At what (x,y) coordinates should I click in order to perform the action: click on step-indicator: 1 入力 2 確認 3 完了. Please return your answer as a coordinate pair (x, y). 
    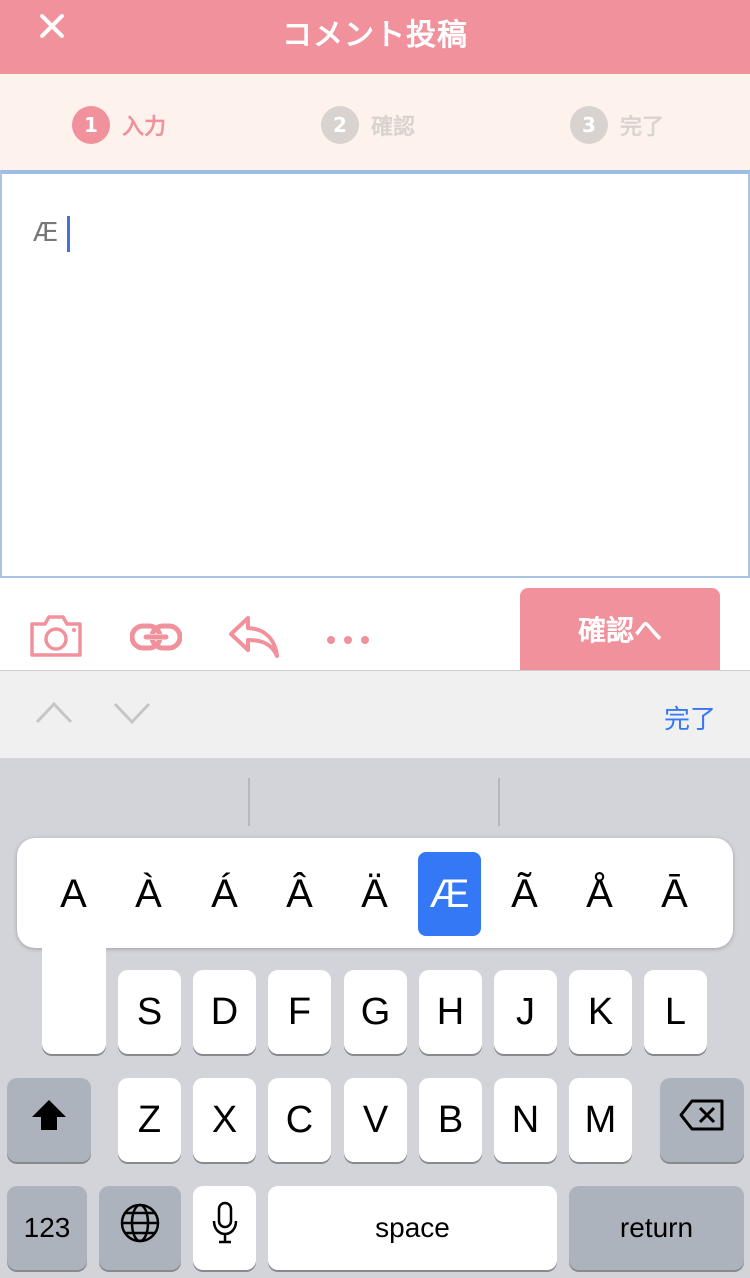
    Looking at the image, I should click on (375, 122).